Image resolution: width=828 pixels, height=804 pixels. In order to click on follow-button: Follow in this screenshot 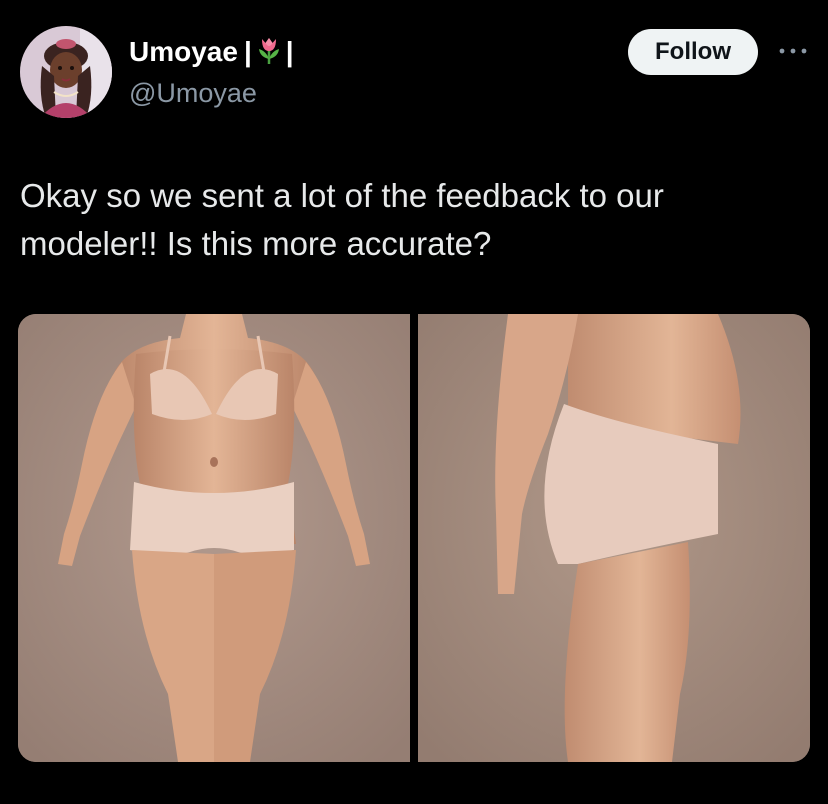, I will do `click(693, 52)`.